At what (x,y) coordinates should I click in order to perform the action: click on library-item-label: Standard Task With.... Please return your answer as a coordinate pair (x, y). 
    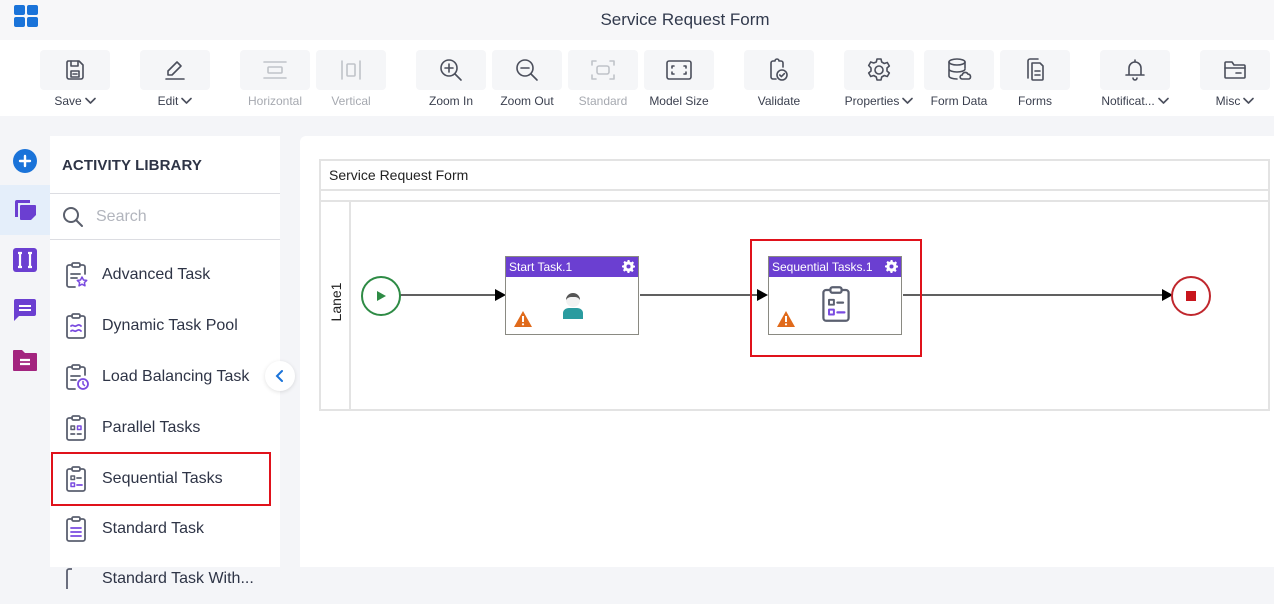
    Looking at the image, I should click on (178, 578).